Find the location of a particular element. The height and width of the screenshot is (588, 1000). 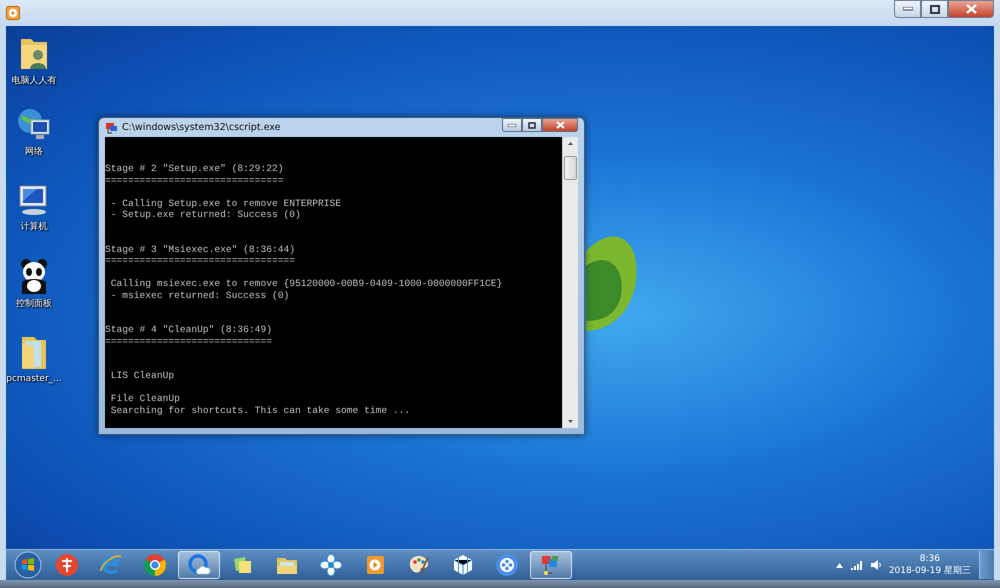

scrollbar is located at coordinates (570, 282).